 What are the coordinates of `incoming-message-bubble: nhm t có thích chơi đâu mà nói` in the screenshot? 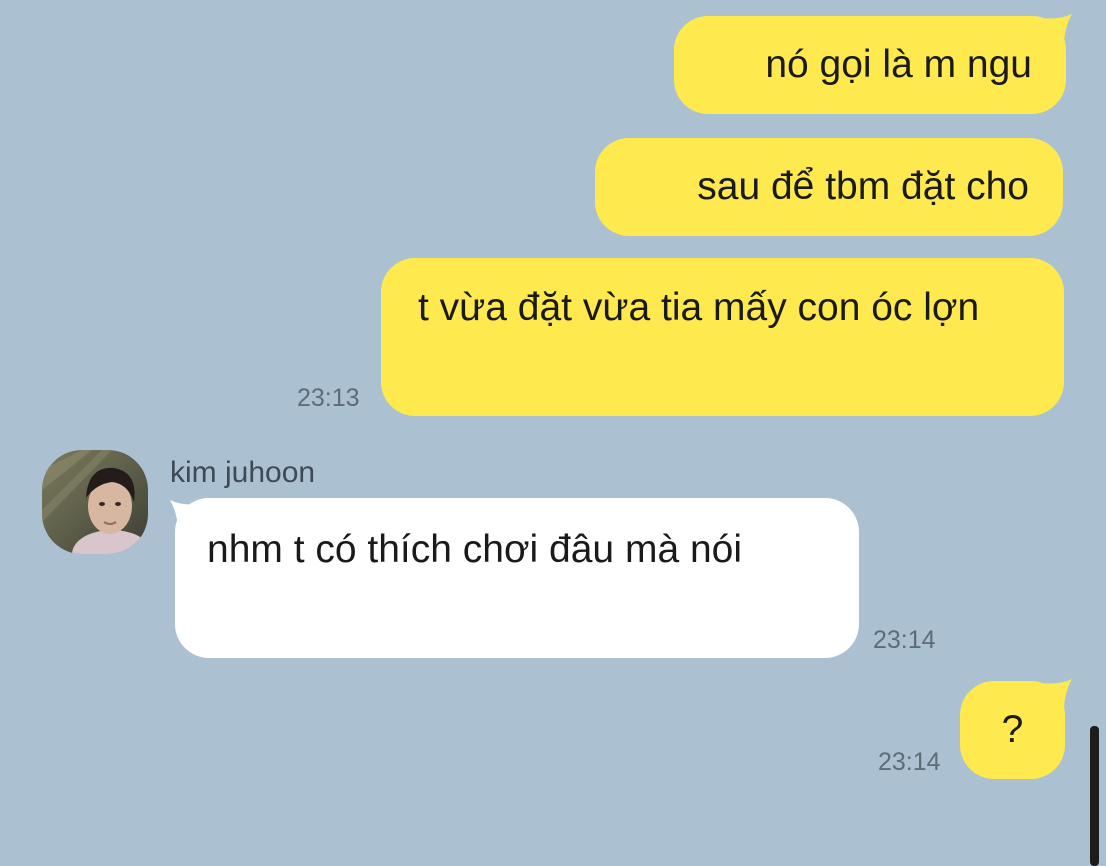 It's located at (517, 578).